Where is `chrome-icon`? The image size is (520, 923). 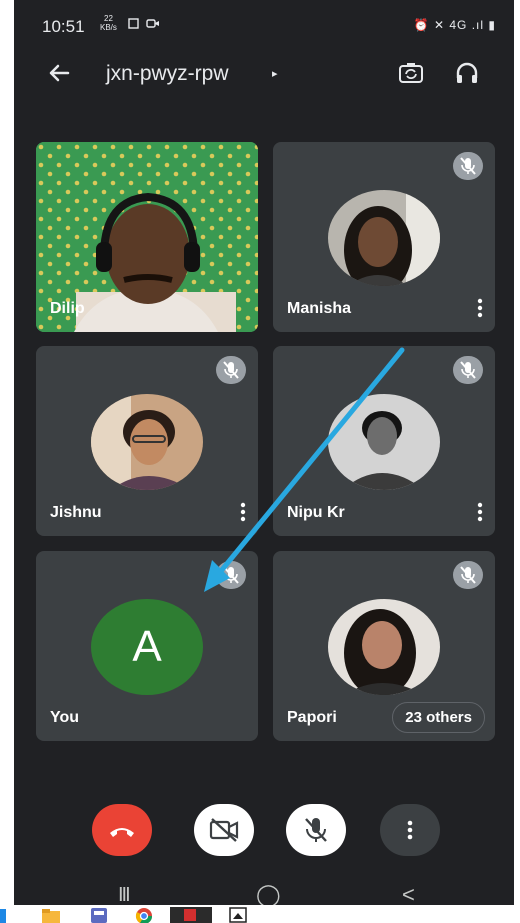 chrome-icon is located at coordinates (144, 914).